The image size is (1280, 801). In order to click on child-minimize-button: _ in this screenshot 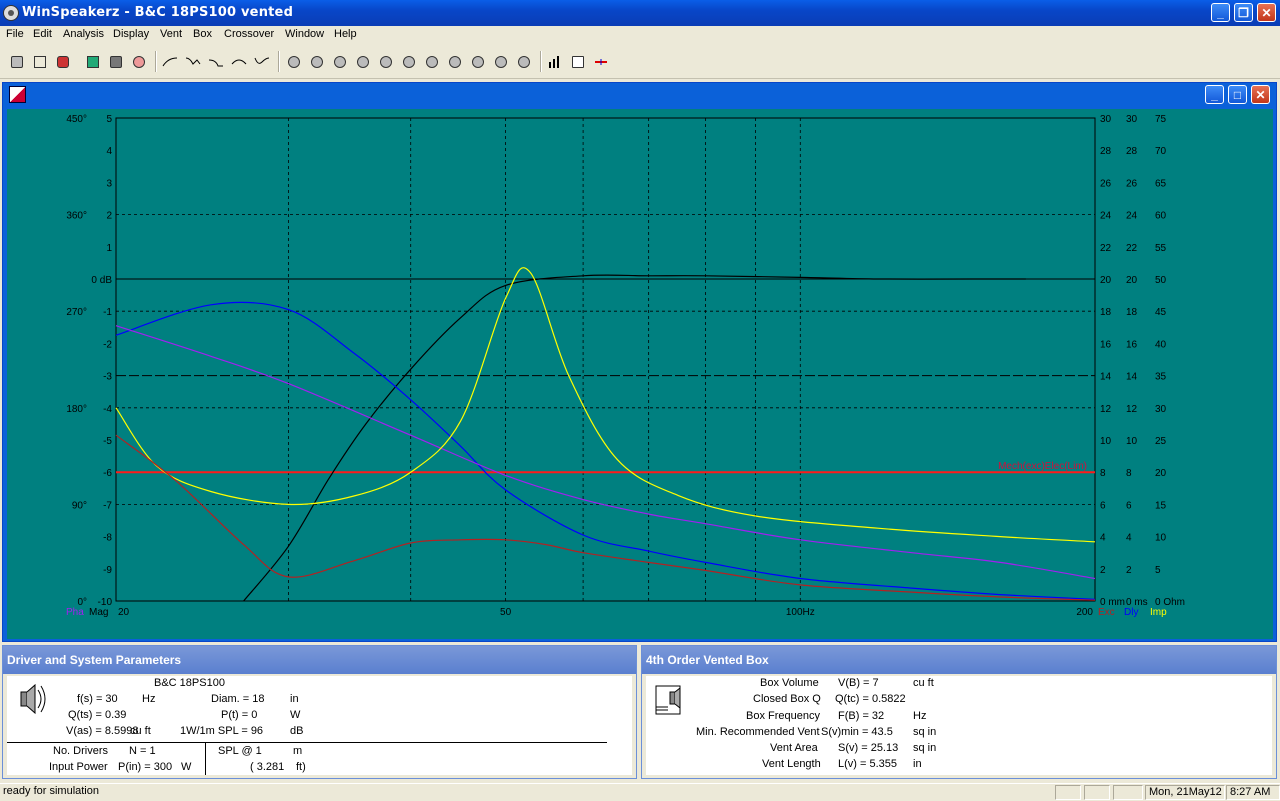, I will do `click(1214, 94)`.